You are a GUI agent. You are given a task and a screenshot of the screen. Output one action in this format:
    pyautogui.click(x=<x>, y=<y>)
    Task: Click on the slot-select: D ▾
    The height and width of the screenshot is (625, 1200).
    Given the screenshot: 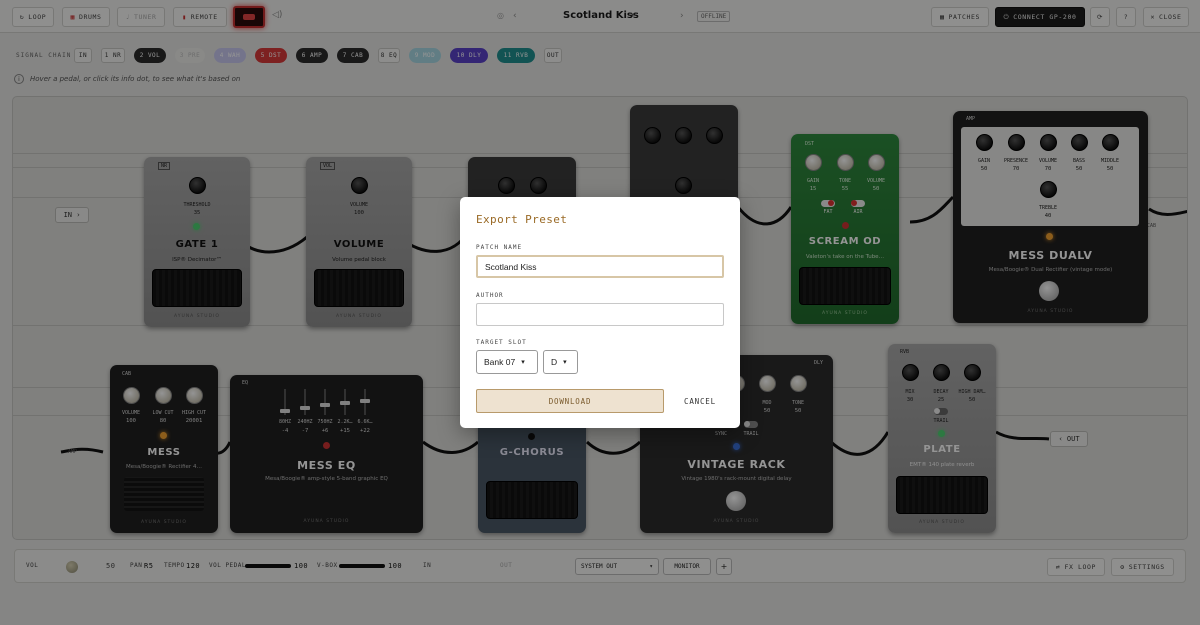 What is the action you would take?
    pyautogui.click(x=560, y=362)
    